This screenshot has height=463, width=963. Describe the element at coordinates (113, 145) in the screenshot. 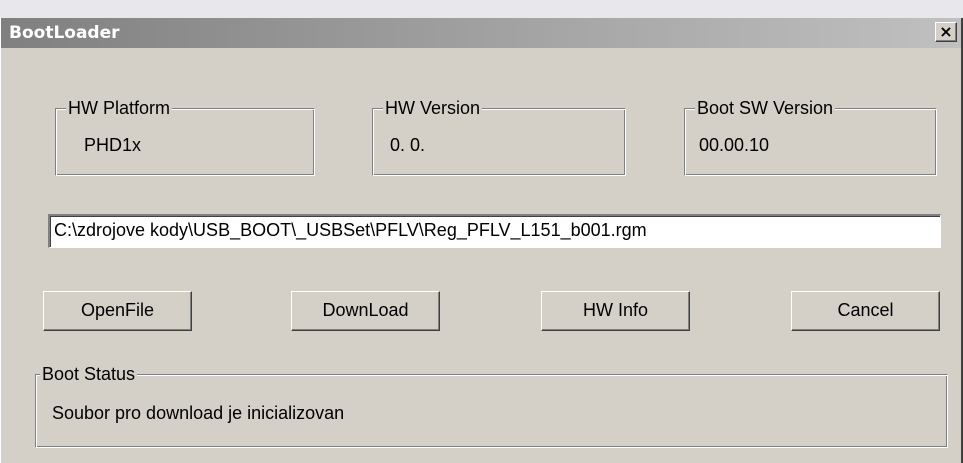

I see `hw-platform-value: PHD1x` at that location.